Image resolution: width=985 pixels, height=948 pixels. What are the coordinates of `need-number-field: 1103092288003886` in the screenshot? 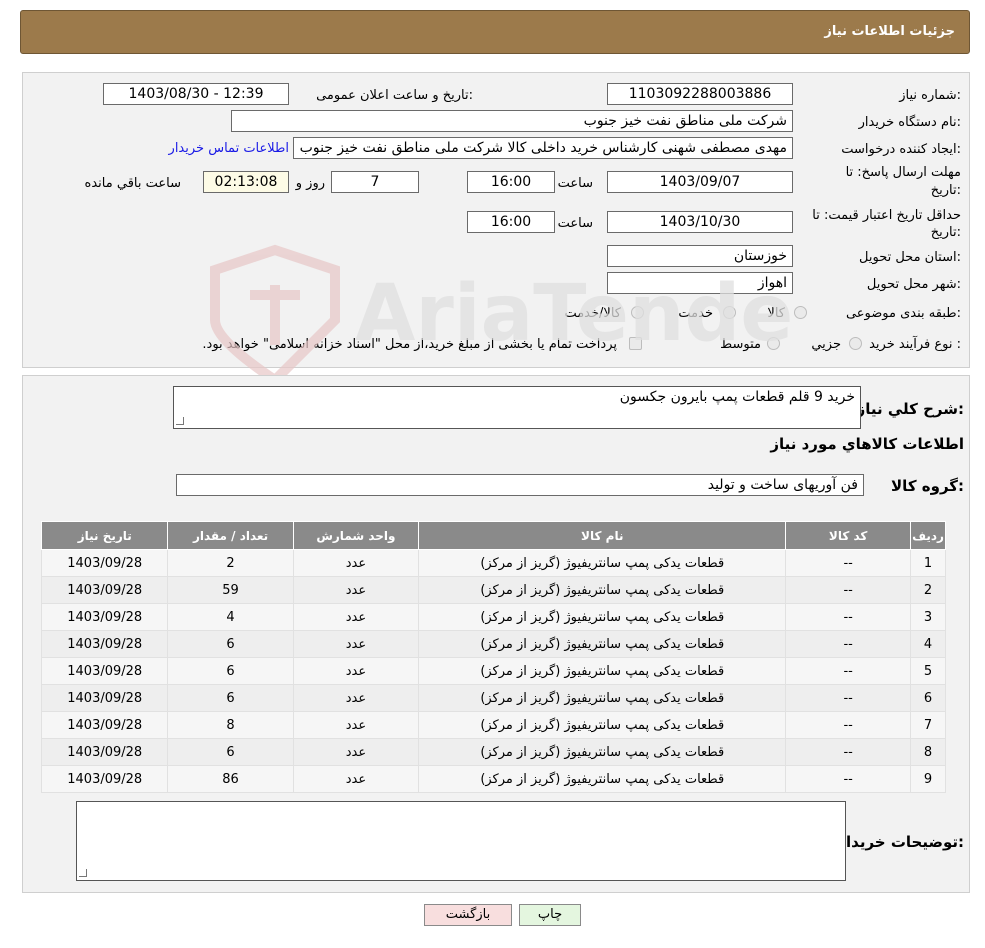 It's located at (700, 94).